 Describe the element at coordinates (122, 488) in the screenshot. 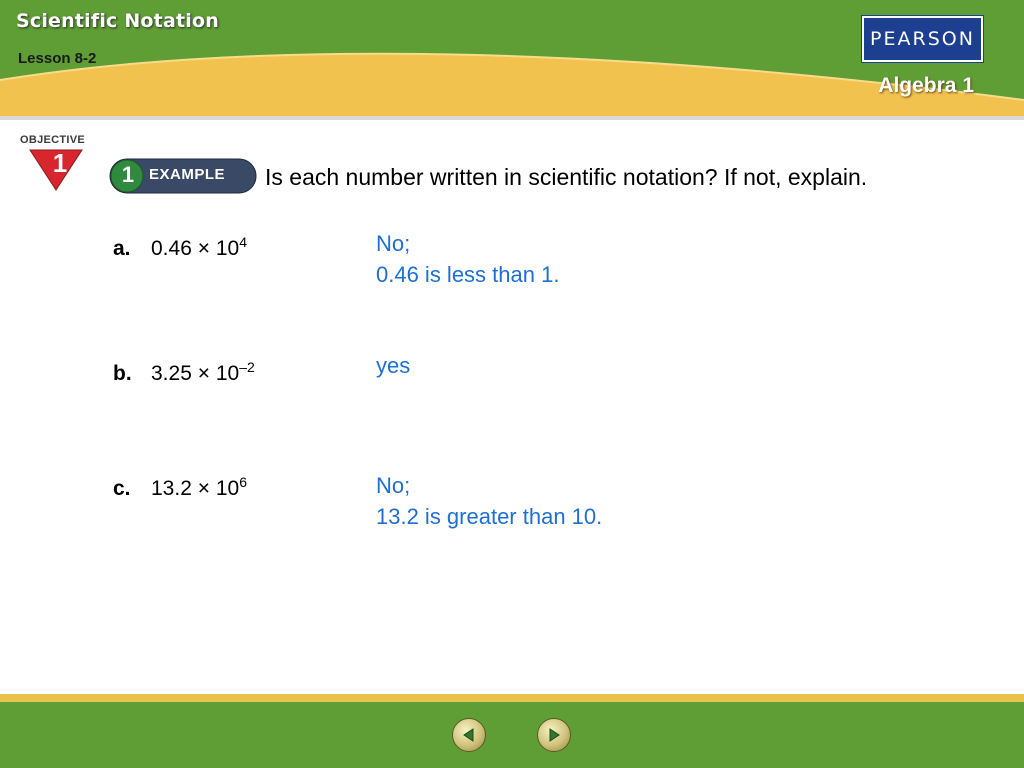

I see `problem-letter: c.` at that location.